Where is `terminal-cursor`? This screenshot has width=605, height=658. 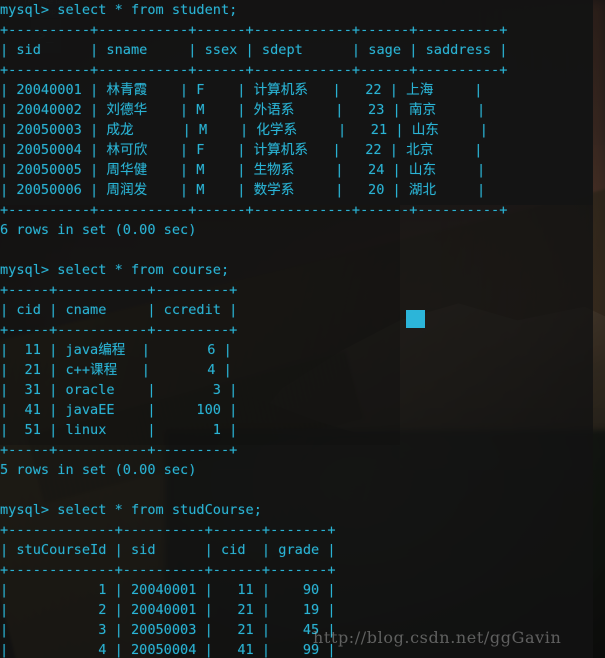
terminal-cursor is located at coordinates (415, 319).